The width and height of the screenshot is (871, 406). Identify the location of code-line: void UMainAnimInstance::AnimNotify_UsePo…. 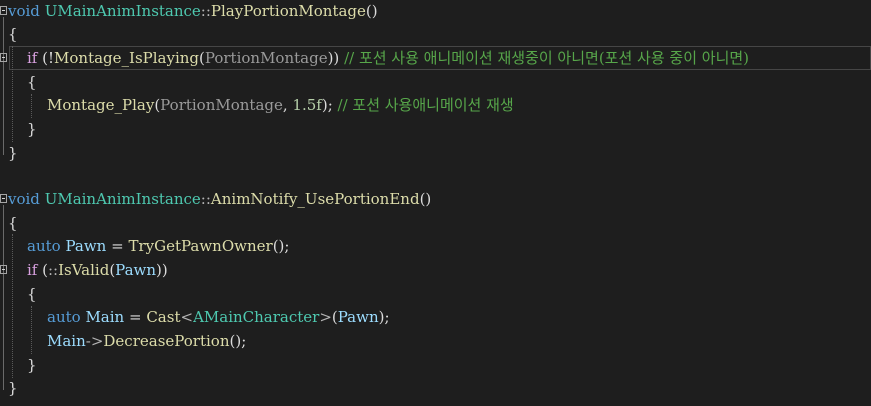
(215, 199).